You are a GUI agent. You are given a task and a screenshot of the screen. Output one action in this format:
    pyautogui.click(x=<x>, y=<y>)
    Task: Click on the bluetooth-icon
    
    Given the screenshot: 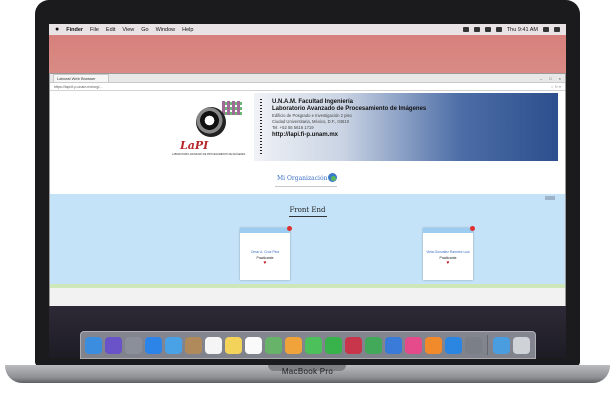 What is the action you would take?
    pyautogui.click(x=465, y=29)
    